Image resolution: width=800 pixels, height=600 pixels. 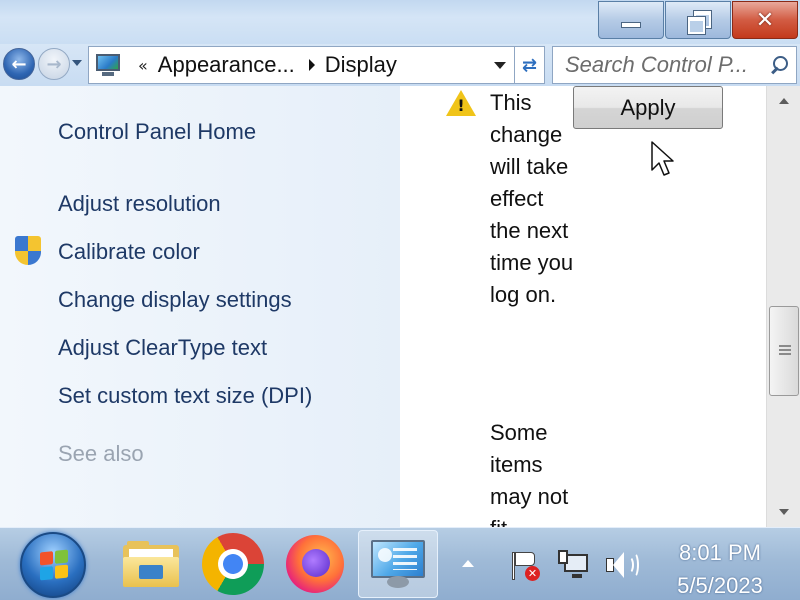 I want to click on minimize-icon, so click(x=631, y=25).